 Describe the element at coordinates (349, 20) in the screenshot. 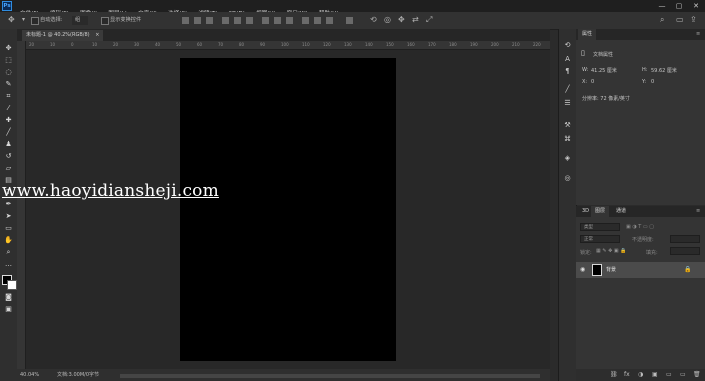

I see `auto-align-icon` at that location.